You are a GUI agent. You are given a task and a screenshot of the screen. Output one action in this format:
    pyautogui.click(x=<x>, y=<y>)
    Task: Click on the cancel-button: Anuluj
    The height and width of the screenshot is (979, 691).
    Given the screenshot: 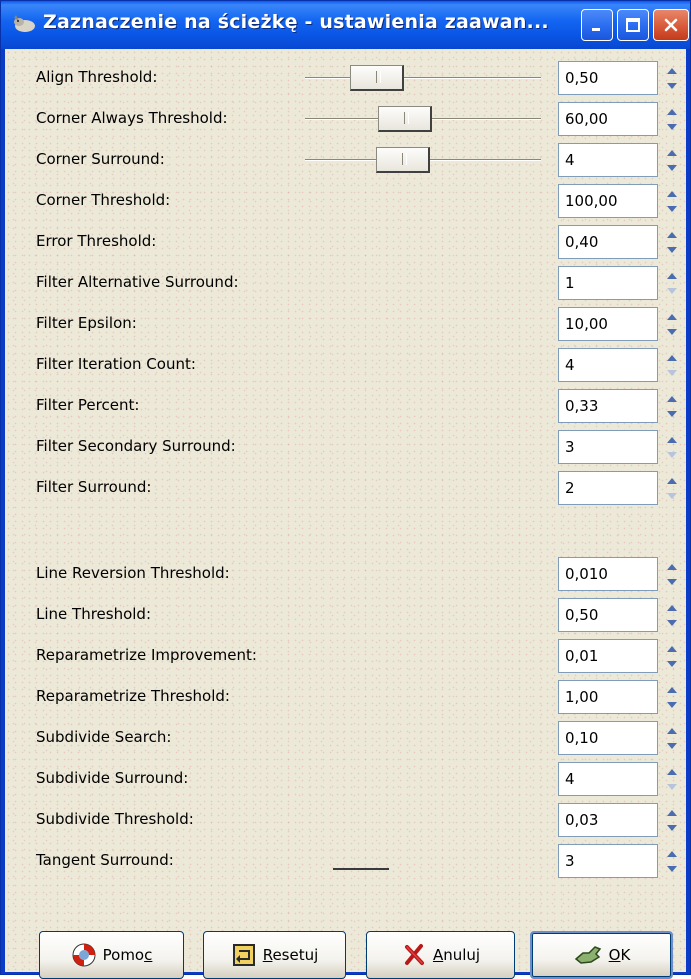 What is the action you would take?
    pyautogui.click(x=440, y=955)
    